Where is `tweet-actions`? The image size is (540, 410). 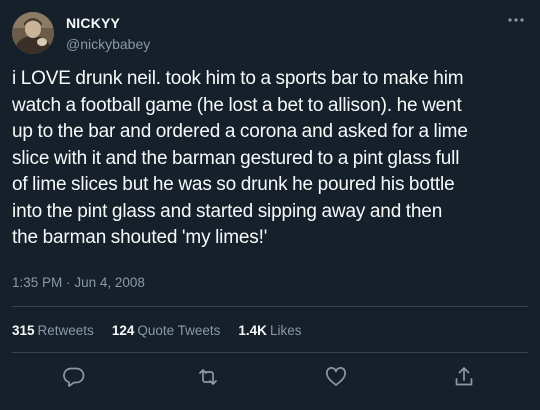 tweet-actions is located at coordinates (270, 377).